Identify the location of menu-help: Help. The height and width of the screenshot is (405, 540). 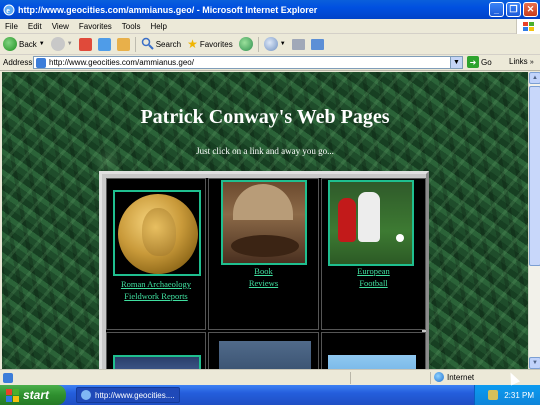
(158, 26).